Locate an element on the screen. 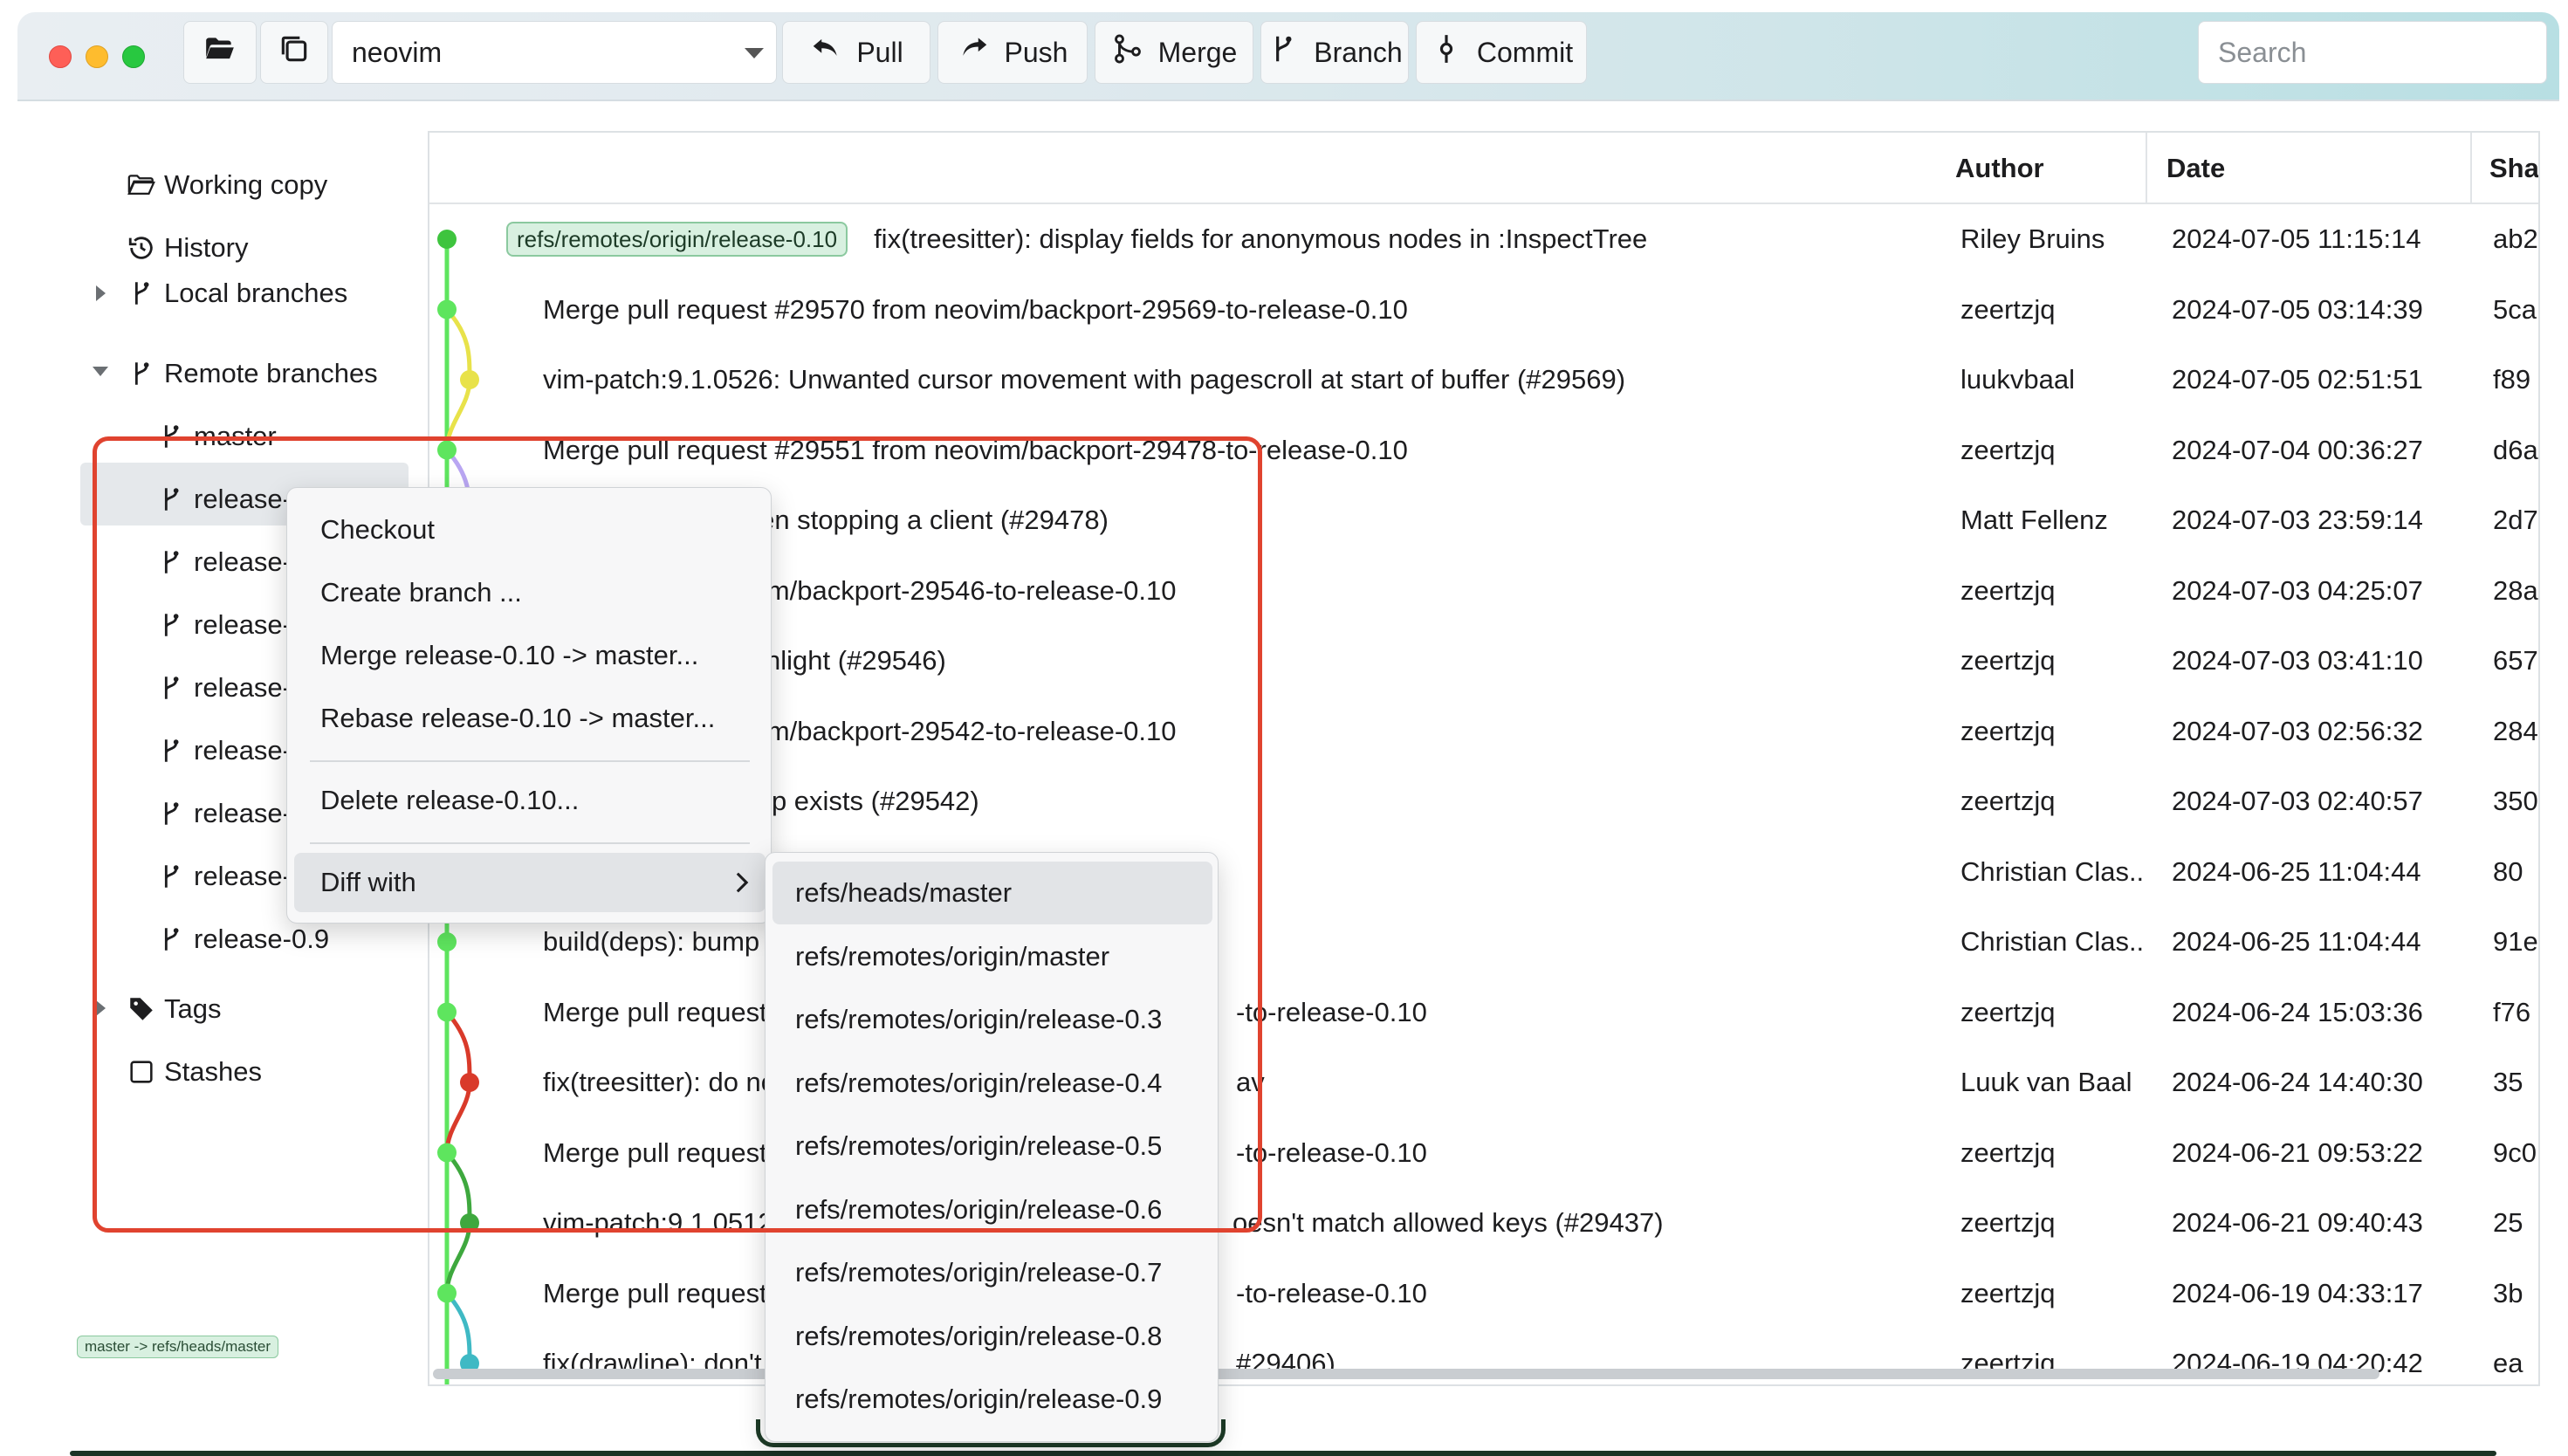  commit-sha: 3b is located at coordinates (2508, 1292).